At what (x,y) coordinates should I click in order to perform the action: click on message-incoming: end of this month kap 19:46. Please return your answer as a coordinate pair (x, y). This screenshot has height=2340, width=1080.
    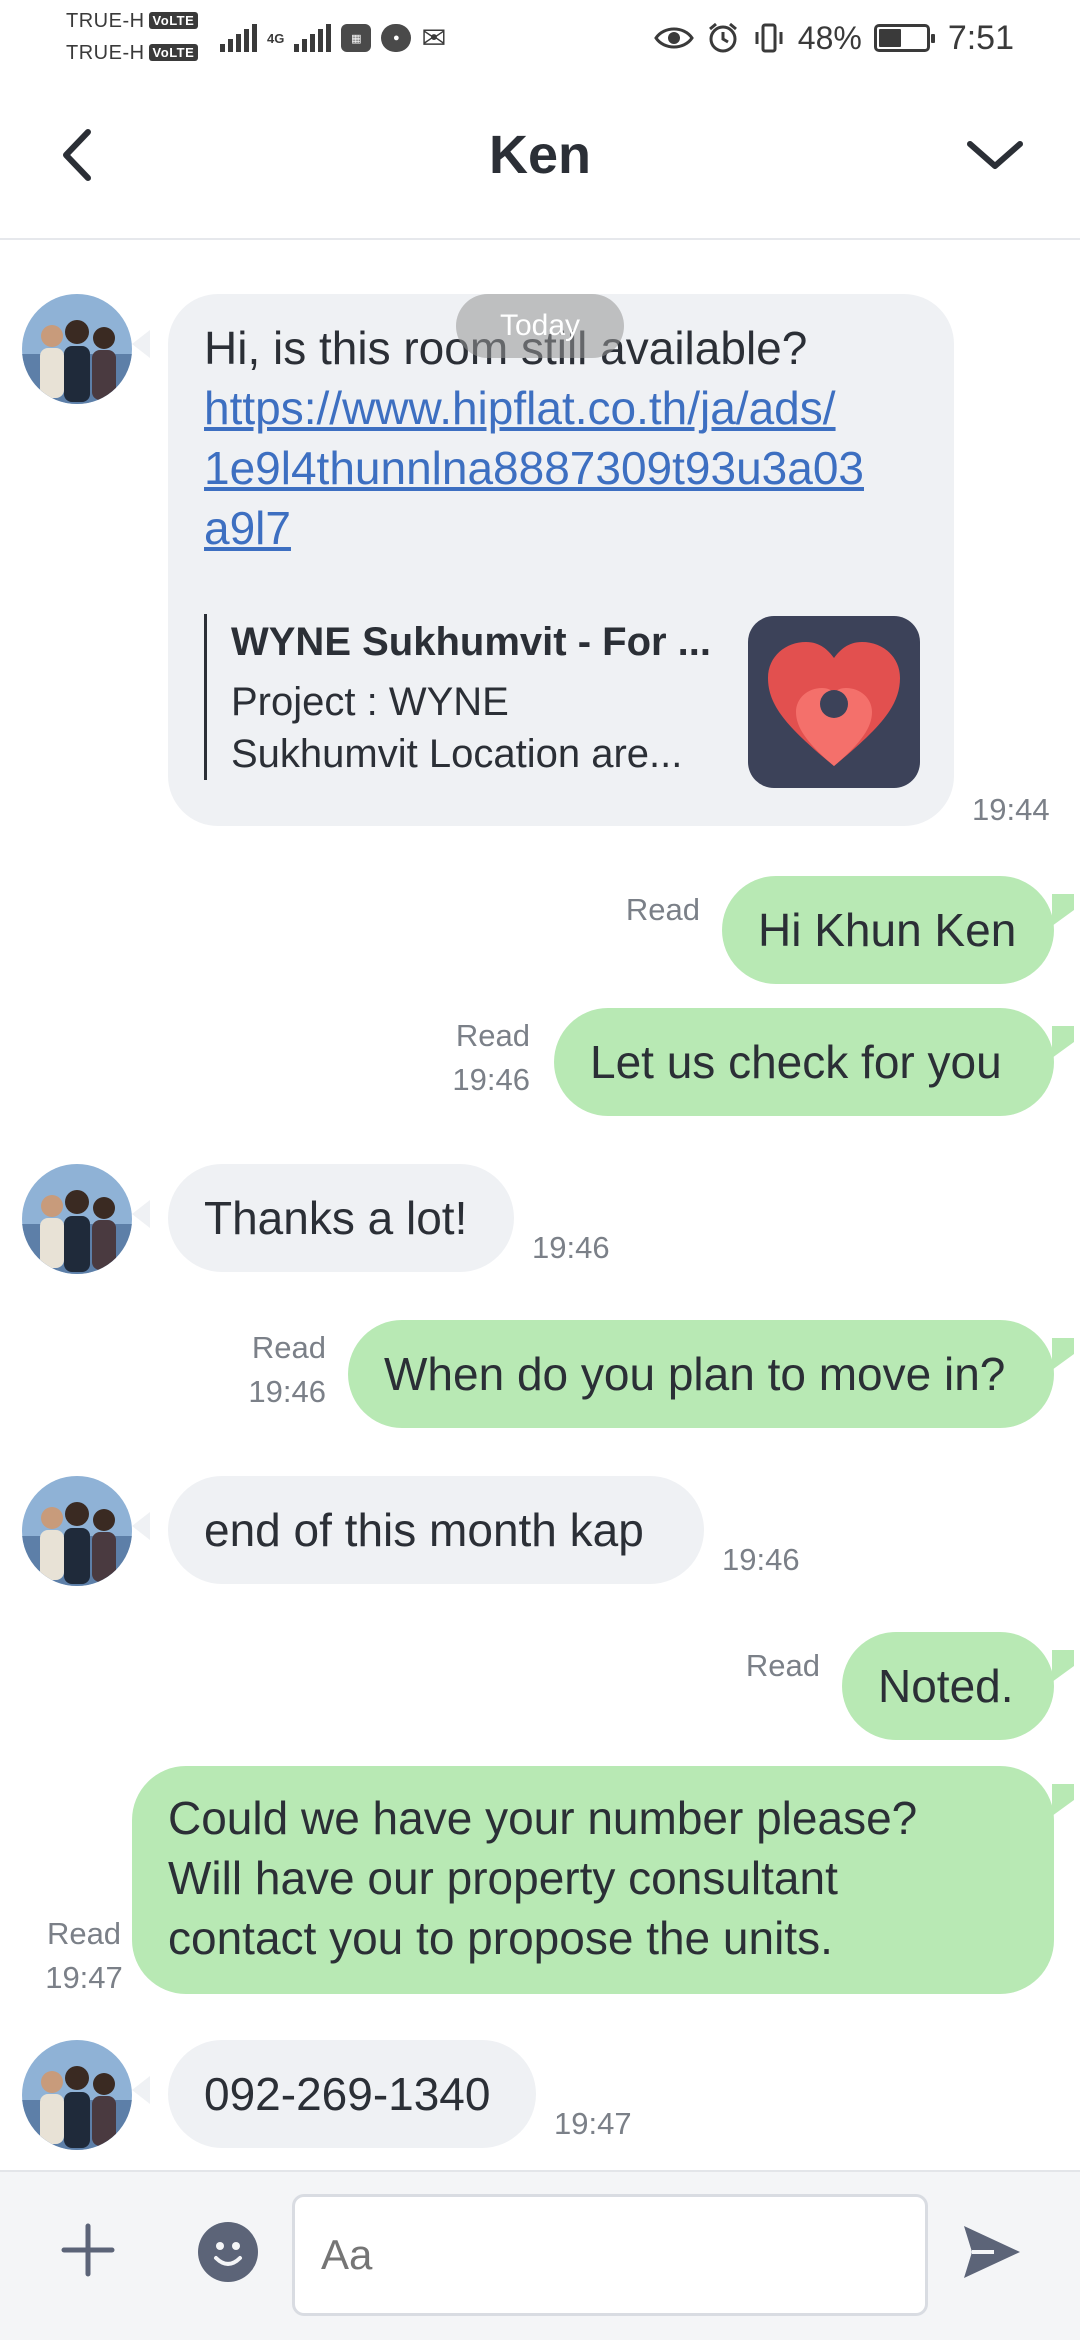
    Looking at the image, I should click on (540, 1531).